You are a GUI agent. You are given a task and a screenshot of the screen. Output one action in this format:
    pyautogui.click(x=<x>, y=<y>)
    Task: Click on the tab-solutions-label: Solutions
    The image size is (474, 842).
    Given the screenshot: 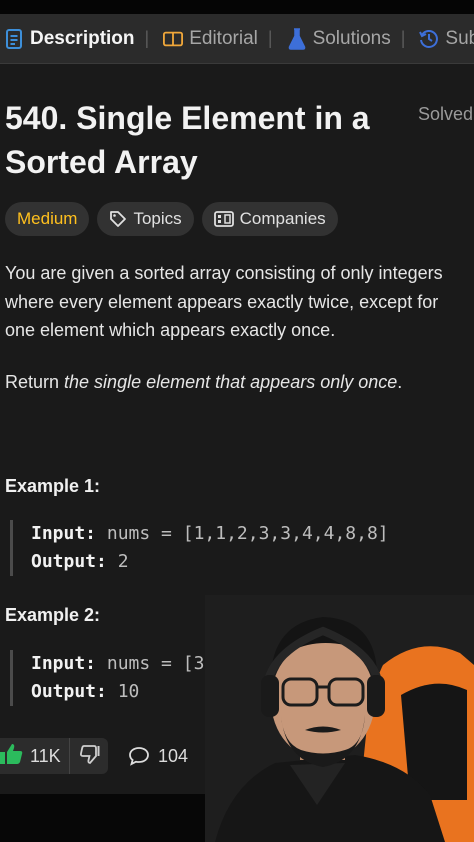 What is the action you would take?
    pyautogui.click(x=351, y=38)
    